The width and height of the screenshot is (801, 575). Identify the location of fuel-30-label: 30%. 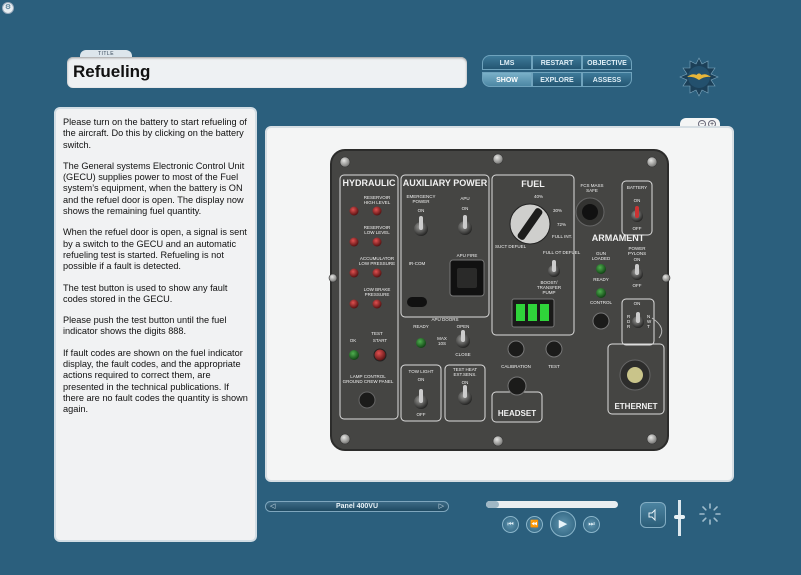
(557, 210).